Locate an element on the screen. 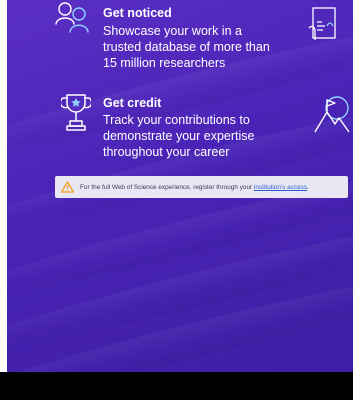 Image resolution: width=353 pixels, height=400 pixels. bottom-bar is located at coordinates (176, 386).